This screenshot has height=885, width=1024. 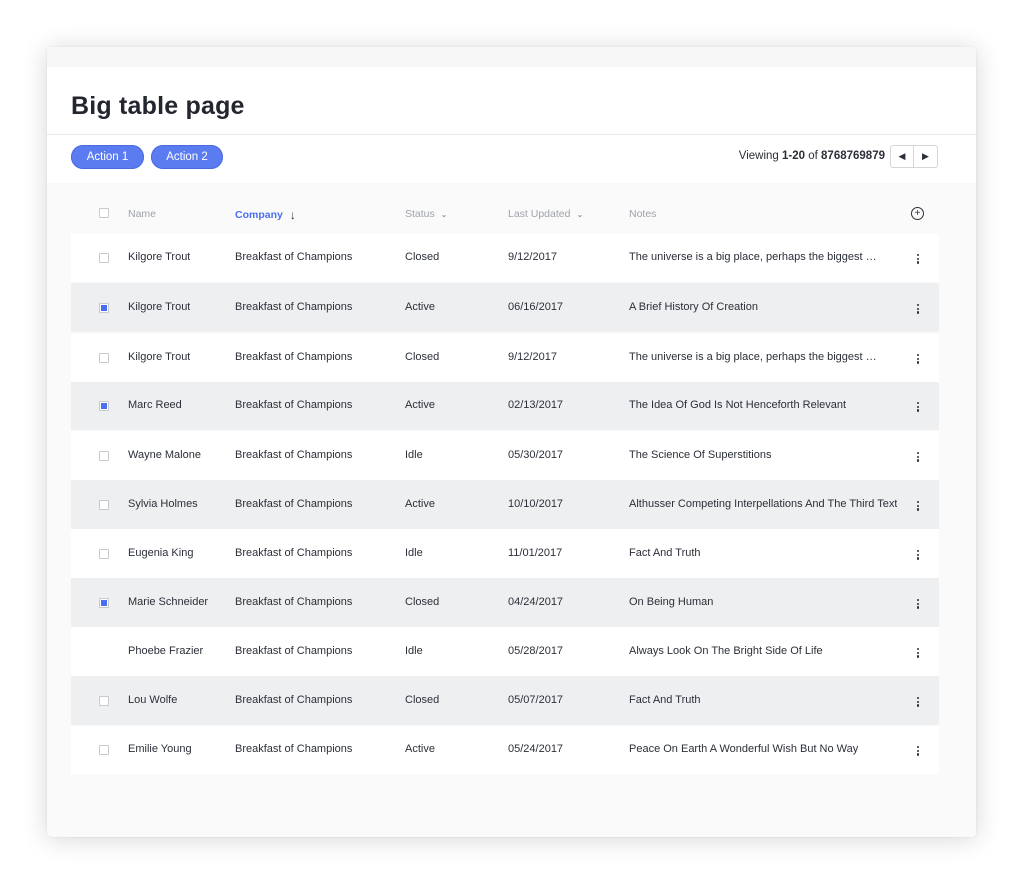 I want to click on column-label-last-updated: Last Updated, so click(x=539, y=214).